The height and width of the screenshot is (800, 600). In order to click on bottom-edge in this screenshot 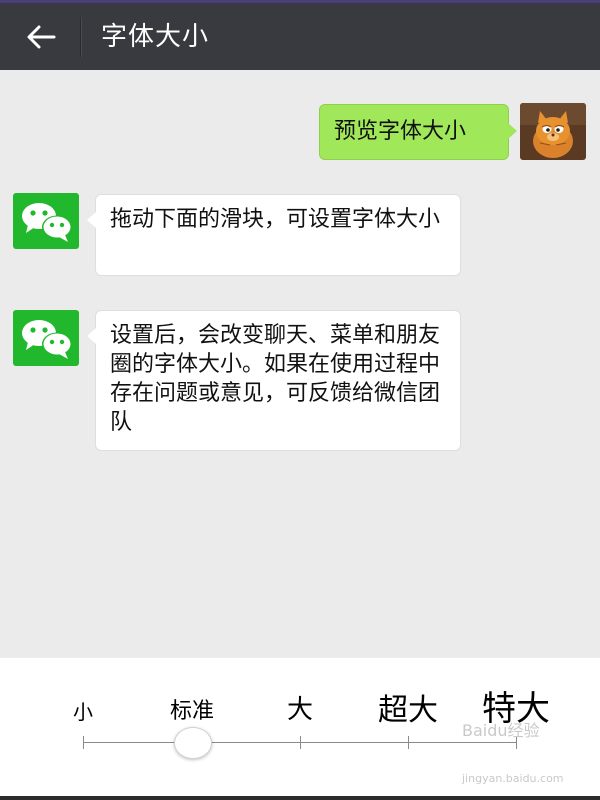, I will do `click(300, 798)`.